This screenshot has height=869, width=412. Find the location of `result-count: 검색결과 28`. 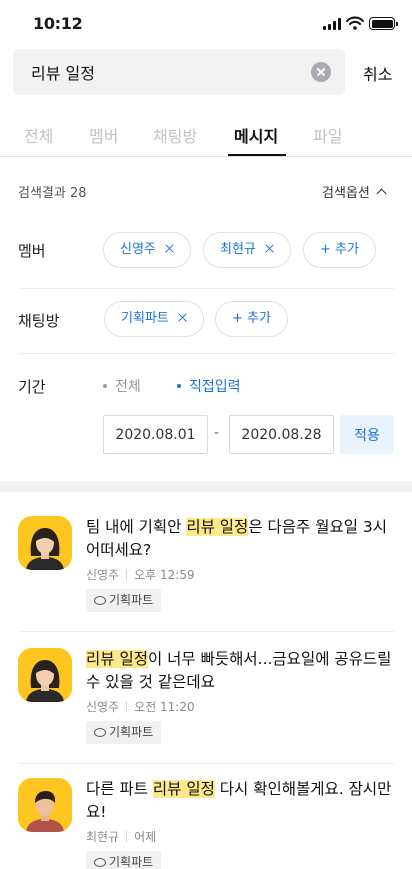

result-count: 검색결과 28 is located at coordinates (52, 193).